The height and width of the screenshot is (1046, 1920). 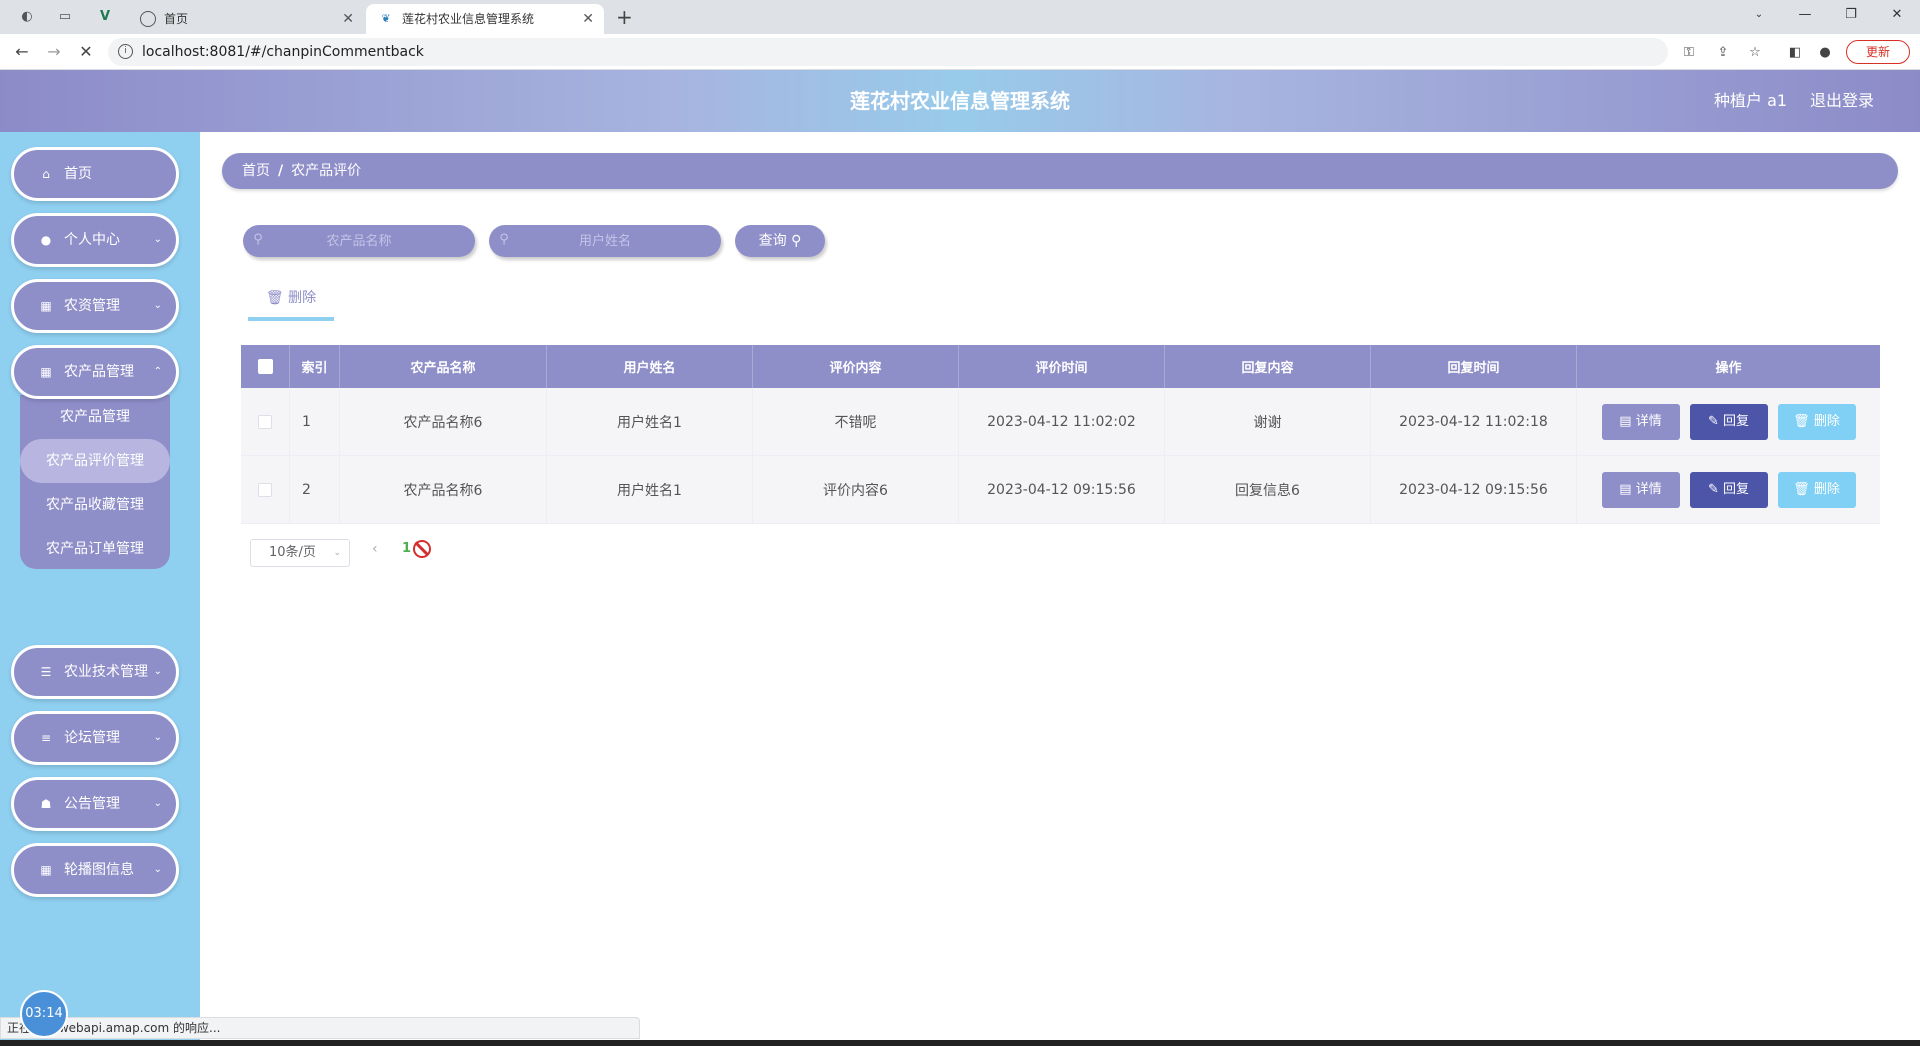 I want to click on sidebar-item-supplies: ▦ 农资管理 ⌄, so click(x=95, y=306).